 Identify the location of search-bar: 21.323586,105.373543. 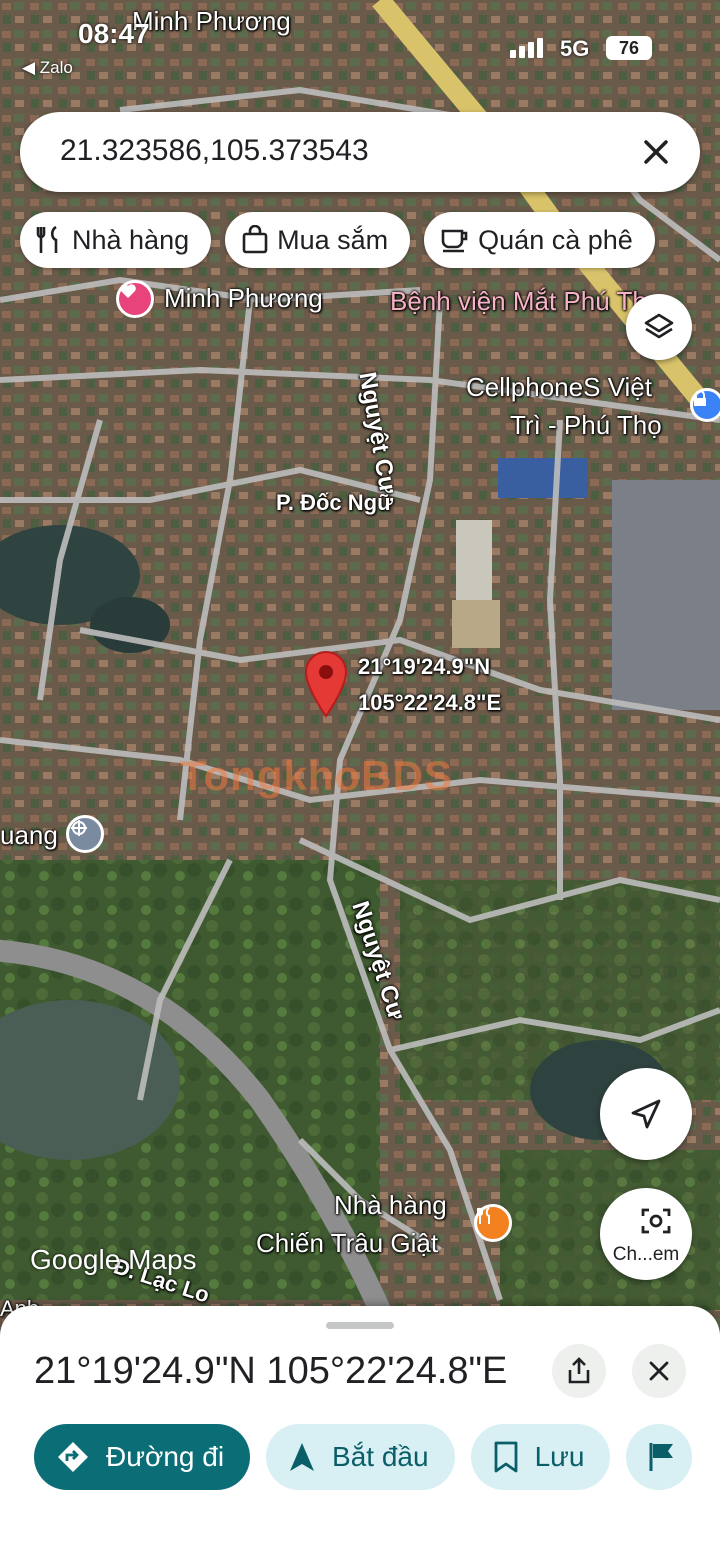
(360, 152).